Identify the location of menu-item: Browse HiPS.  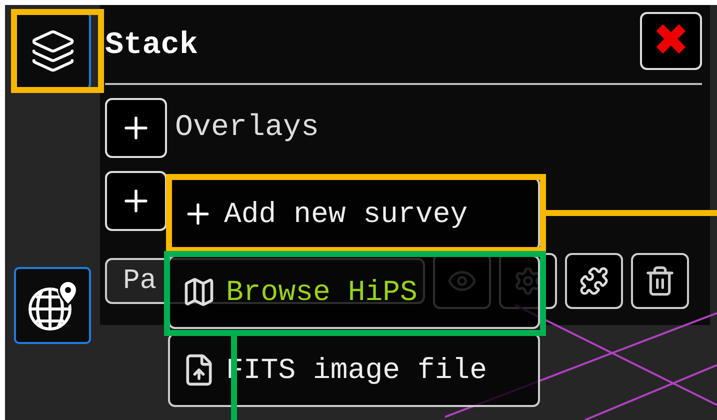
(354, 292).